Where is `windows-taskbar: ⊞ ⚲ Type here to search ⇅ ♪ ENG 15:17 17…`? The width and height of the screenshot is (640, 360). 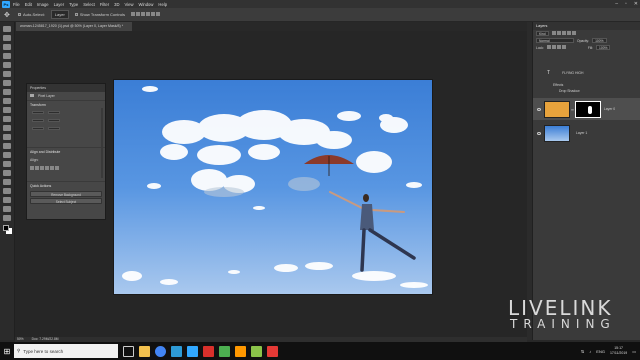
windows-taskbar: ⊞ ⚲ Type here to search ⇅ ♪ ENG 15:17 17… is located at coordinates (320, 351).